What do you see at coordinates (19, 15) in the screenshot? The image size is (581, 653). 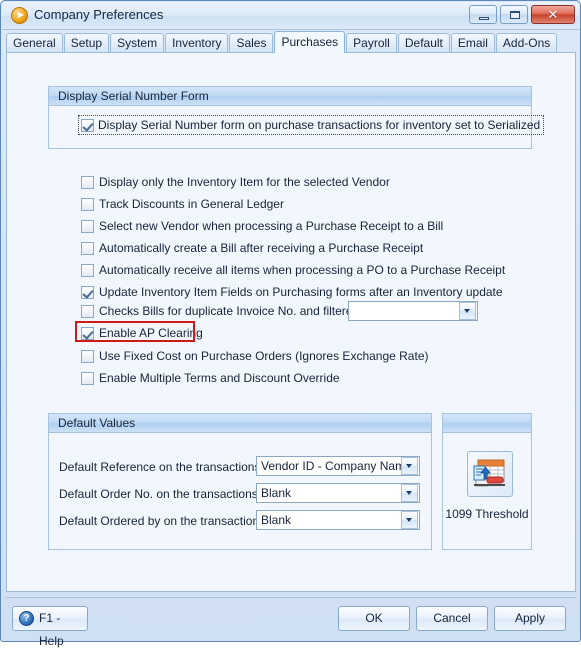 I see `app-play-icon` at bounding box center [19, 15].